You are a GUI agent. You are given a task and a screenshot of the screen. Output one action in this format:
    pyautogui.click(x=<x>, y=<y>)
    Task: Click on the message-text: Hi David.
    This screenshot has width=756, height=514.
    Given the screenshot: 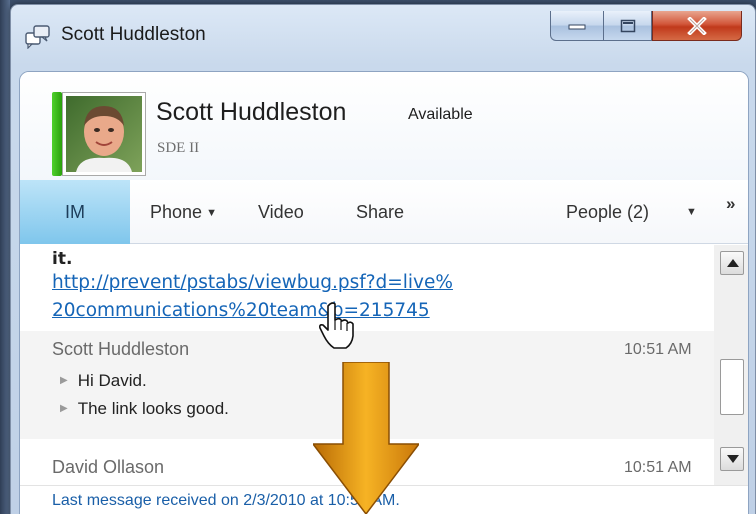 What is the action you would take?
    pyautogui.click(x=112, y=380)
    